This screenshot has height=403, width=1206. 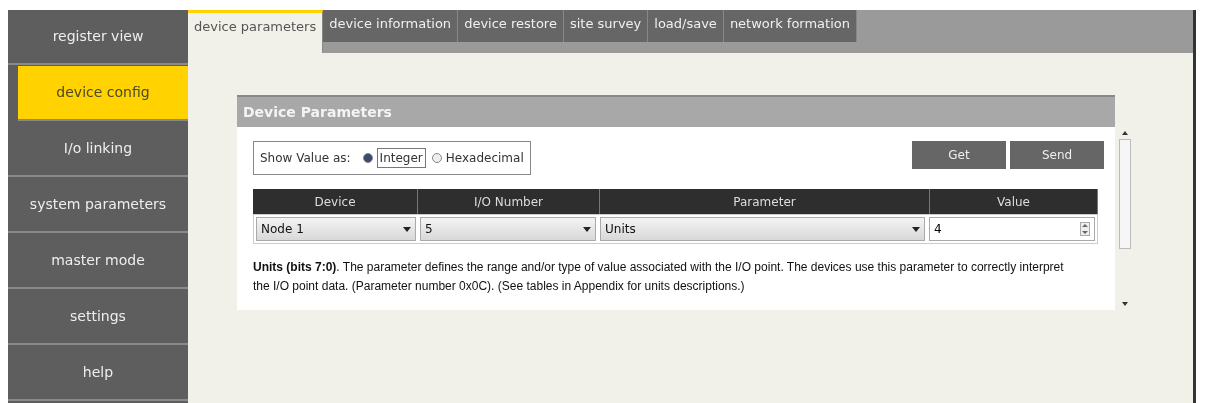 I want to click on column-header: Device, so click(x=335, y=201).